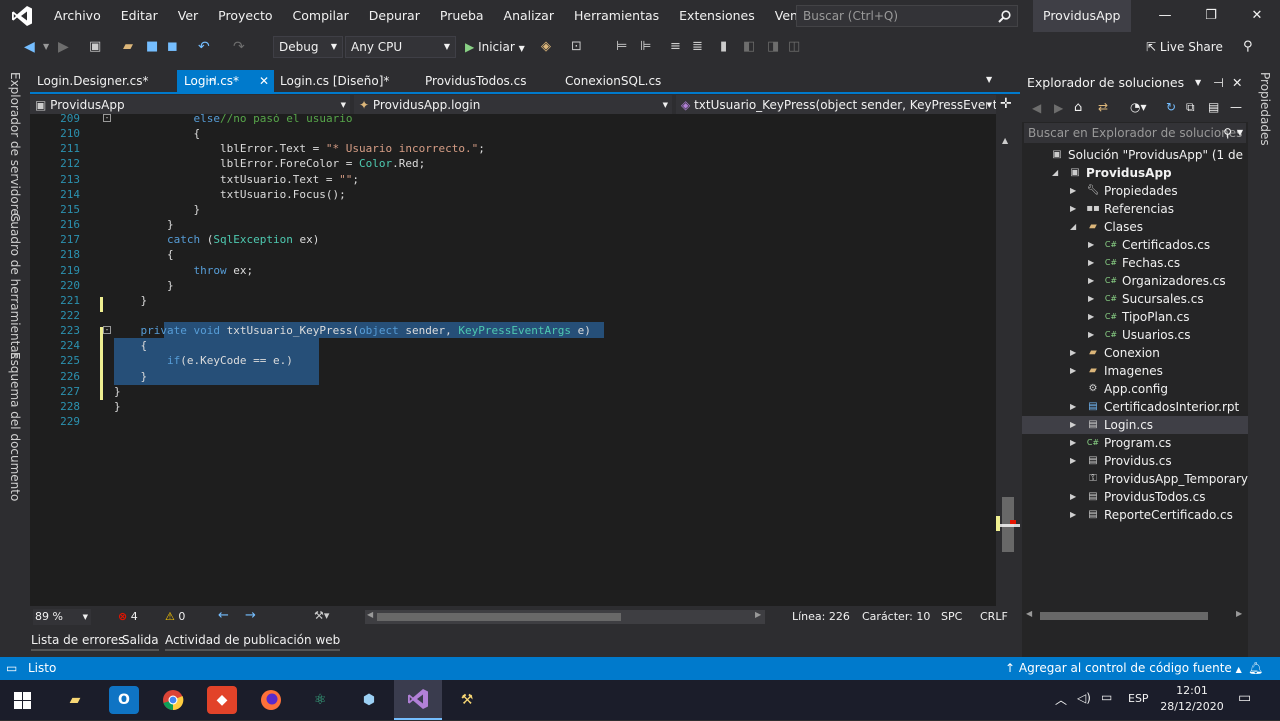 This screenshot has width=1280, height=721. What do you see at coordinates (1135, 407) in the screenshot?
I see `tree-item: ▶ ▤ CertificadosInterior.rpt` at bounding box center [1135, 407].